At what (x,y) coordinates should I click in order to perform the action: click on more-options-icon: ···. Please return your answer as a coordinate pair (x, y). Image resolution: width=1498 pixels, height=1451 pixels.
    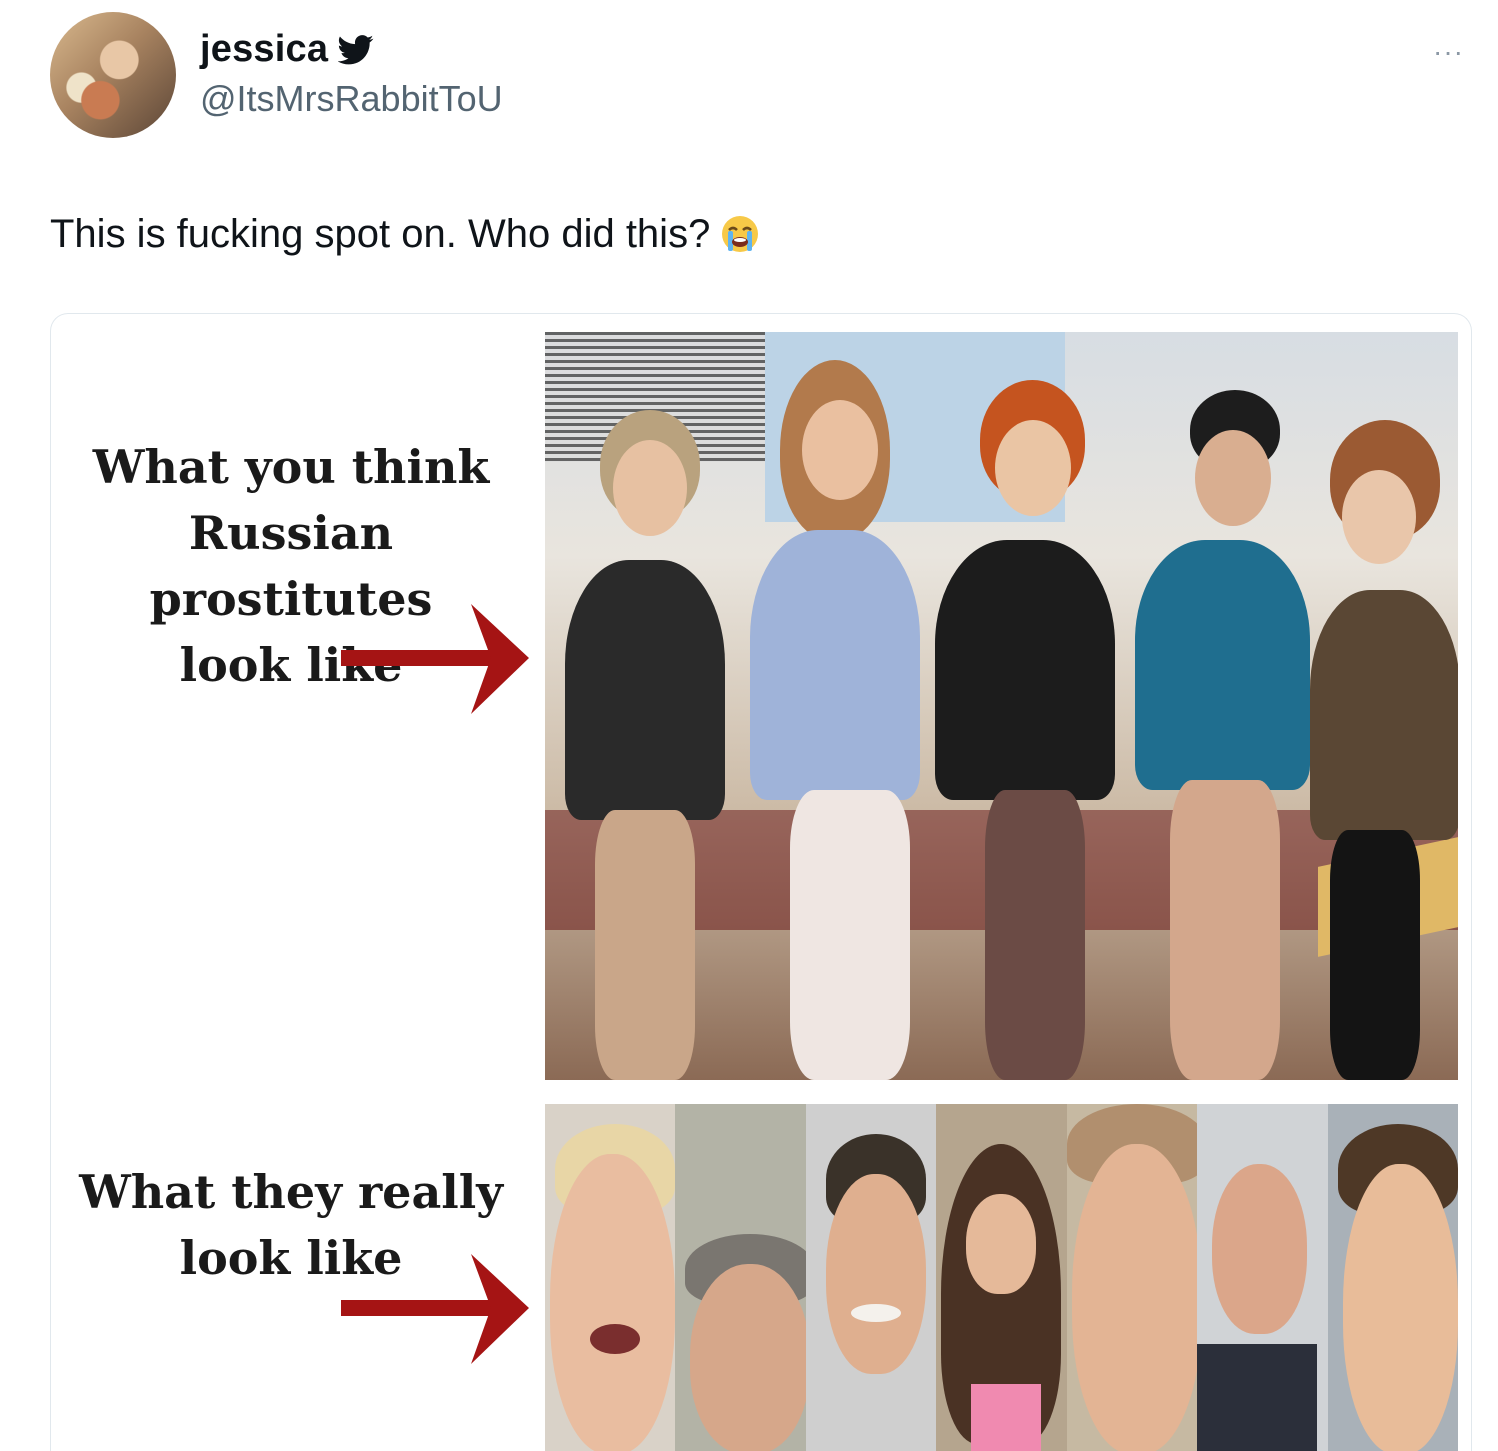
    Looking at the image, I should click on (1448, 52).